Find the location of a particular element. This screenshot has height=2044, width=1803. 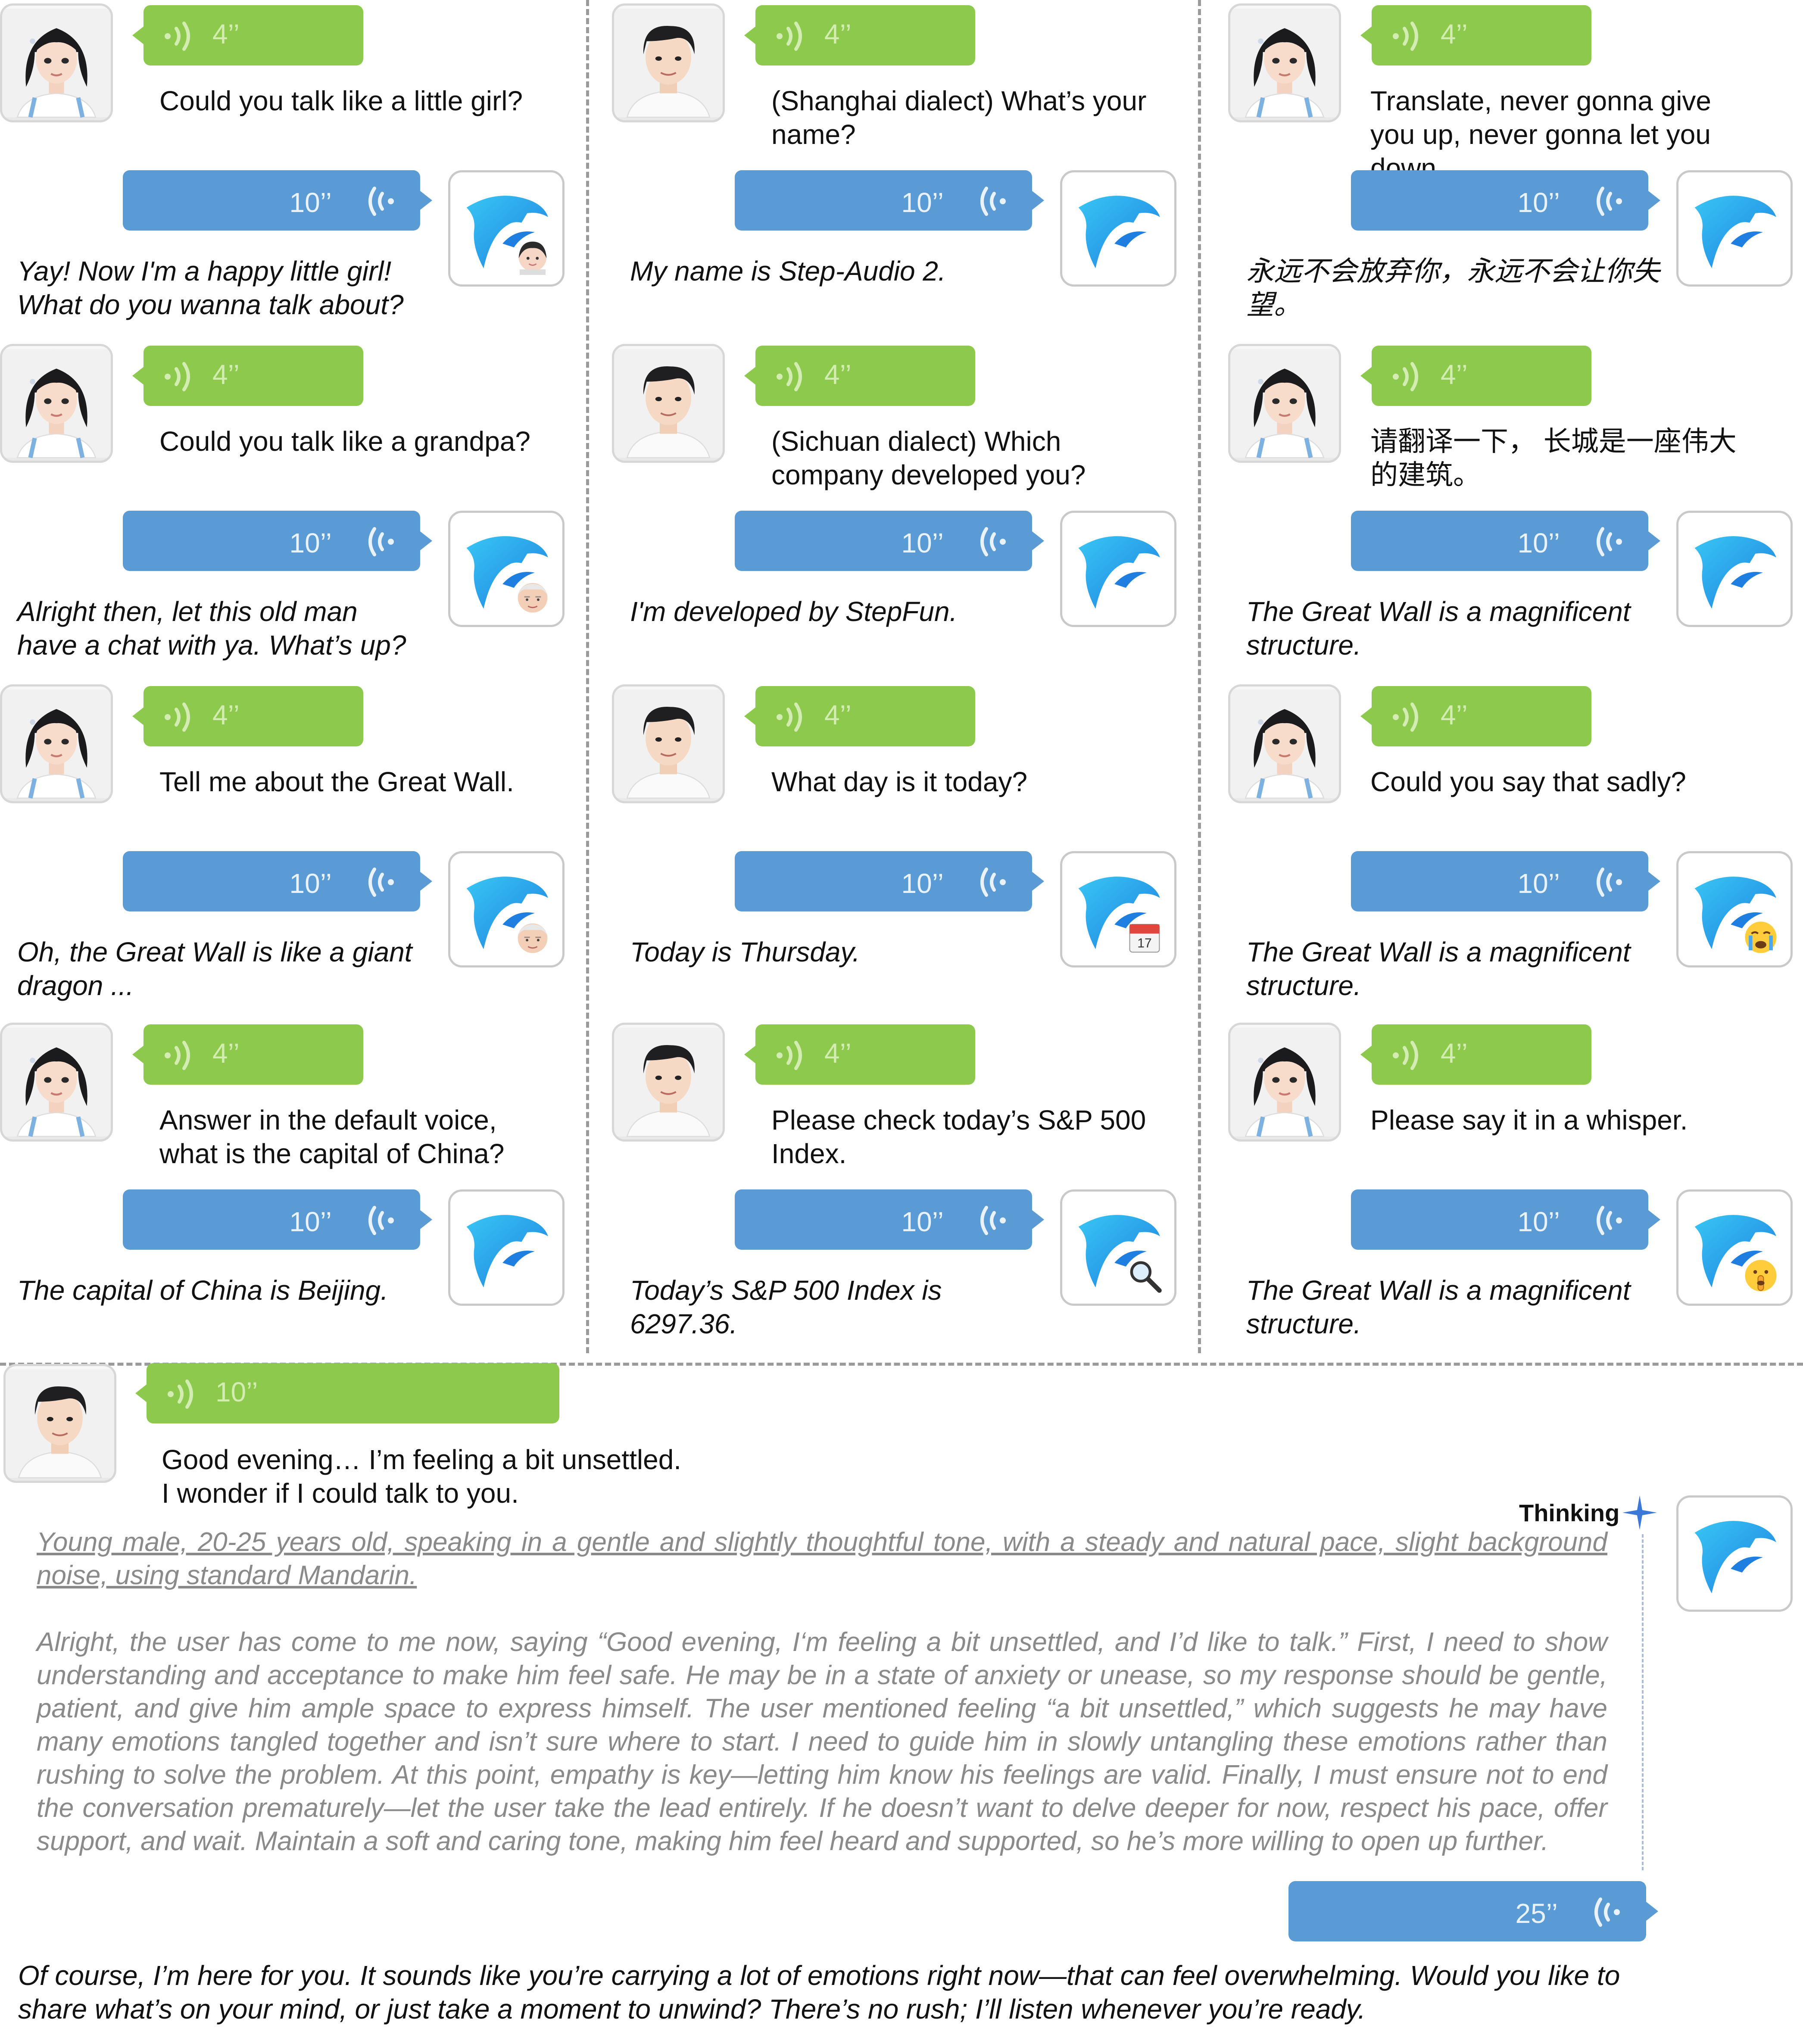

user-transcript: 请翻译一下， 长城是一座伟大的建筑。 is located at coordinates (1553, 458).